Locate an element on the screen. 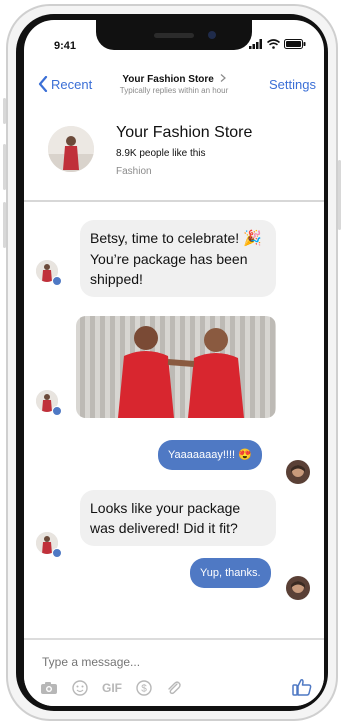 This screenshot has height=725, width=344. header-title-row: Your Fashion Store is located at coordinates (174, 79).